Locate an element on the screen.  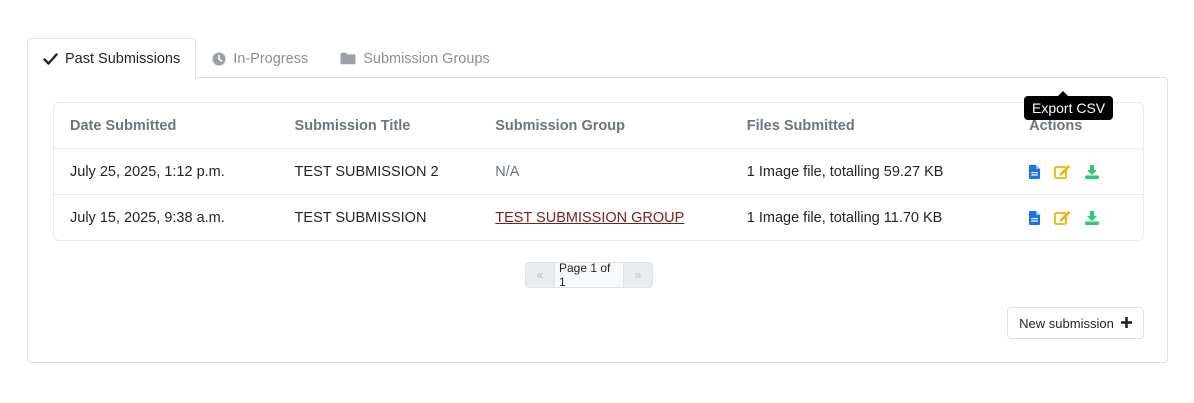
clock-icon is located at coordinates (219, 59).